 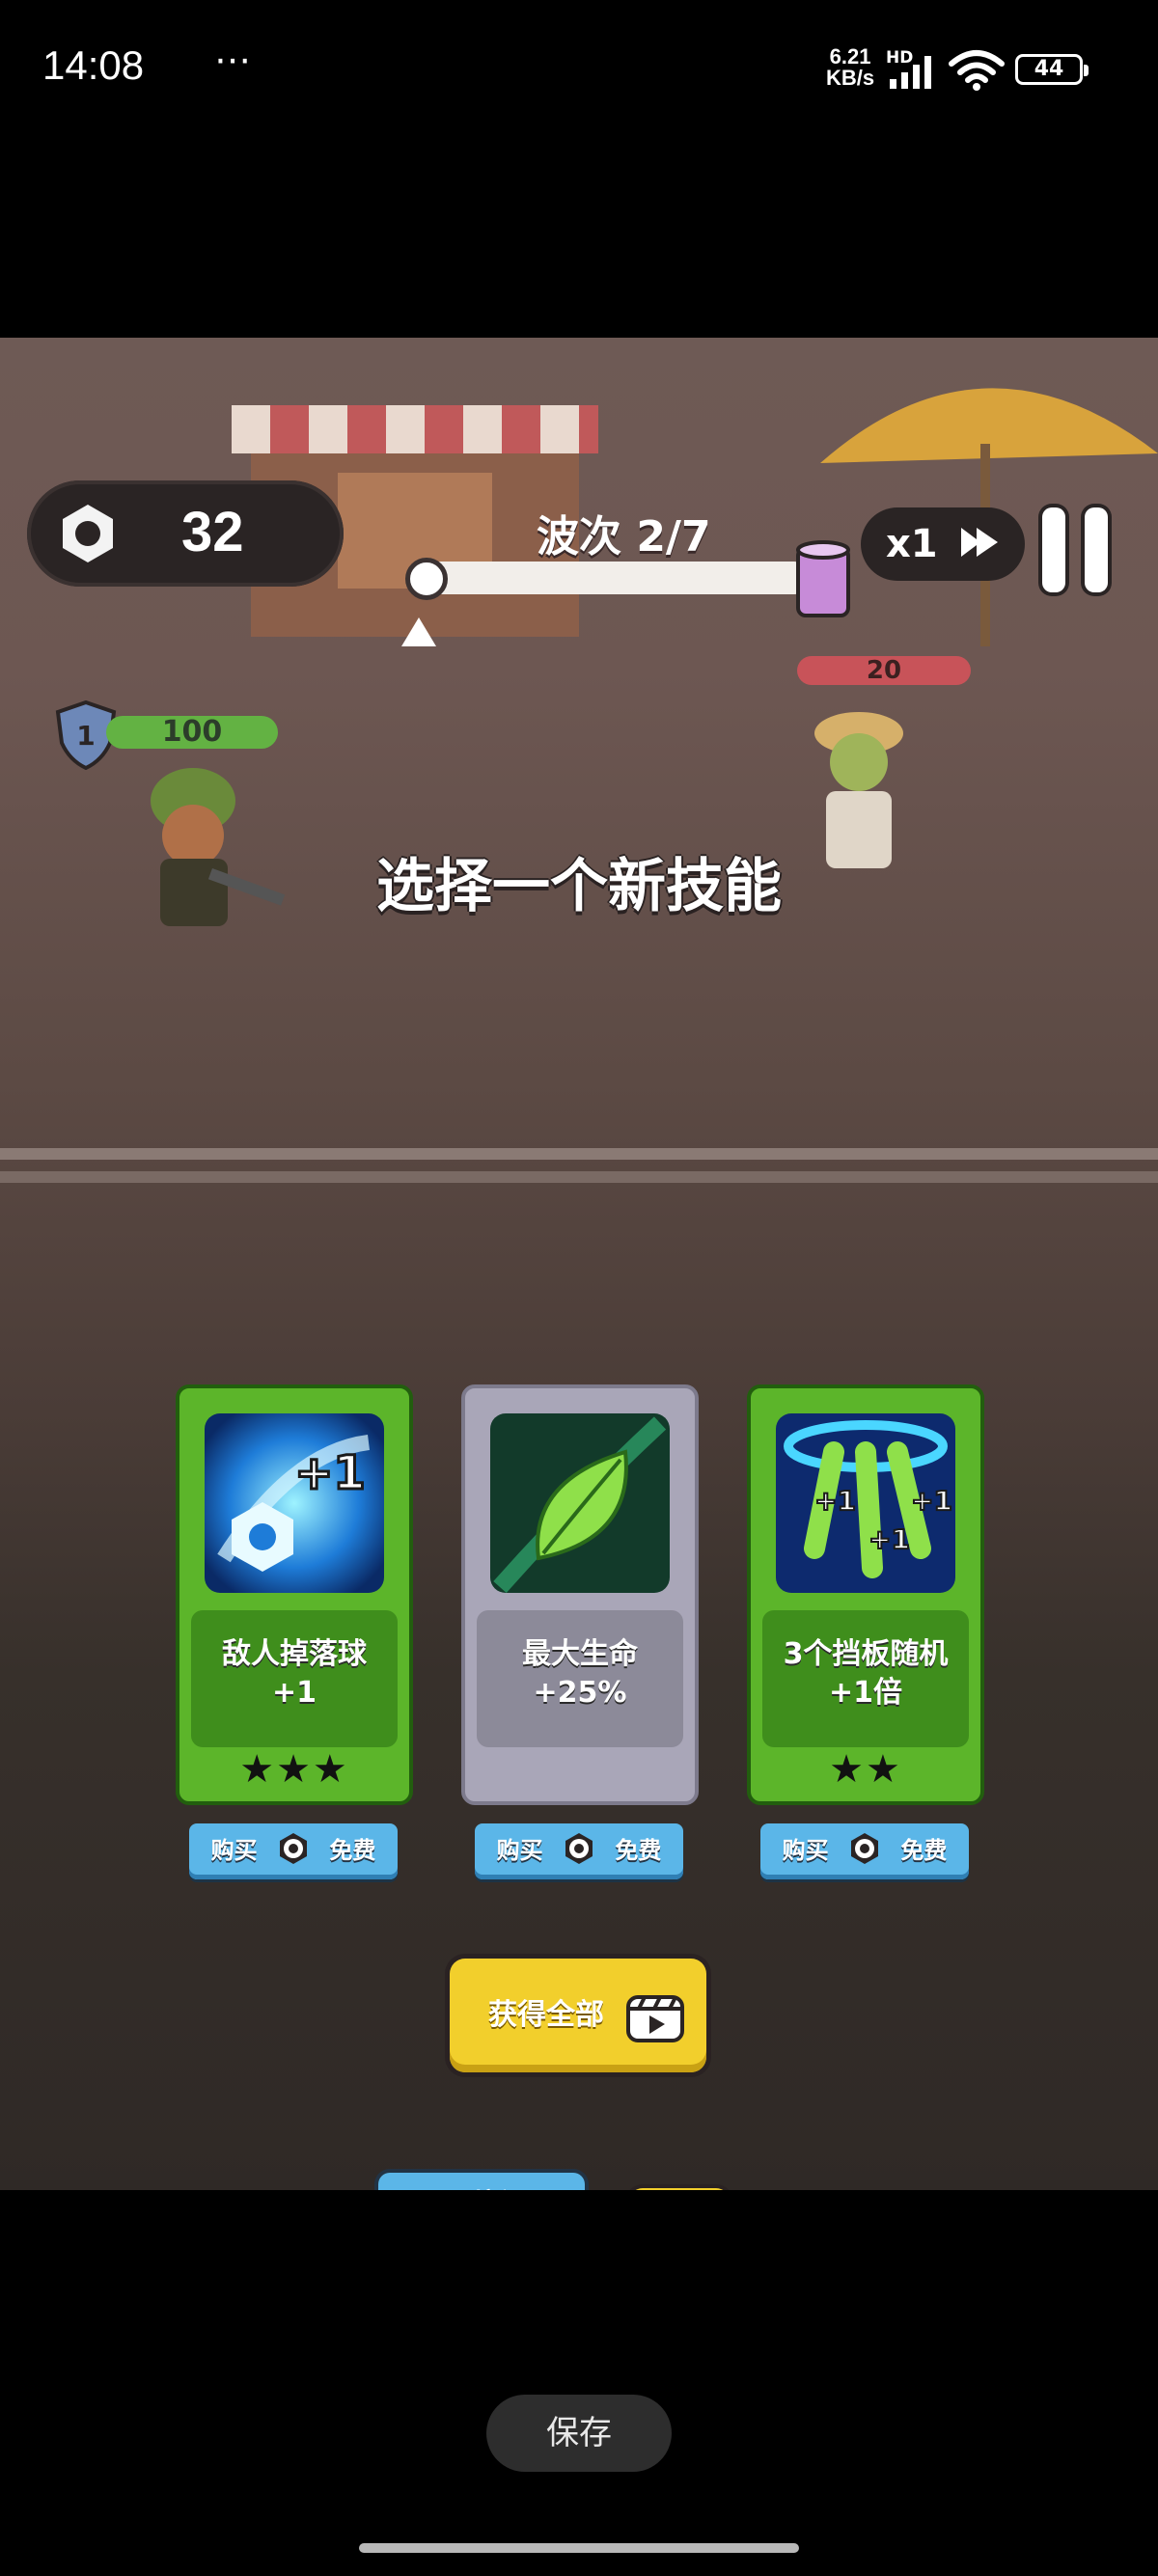 I want to click on skill-description: 3个挡板随机 +1倍, so click(x=865, y=1678).